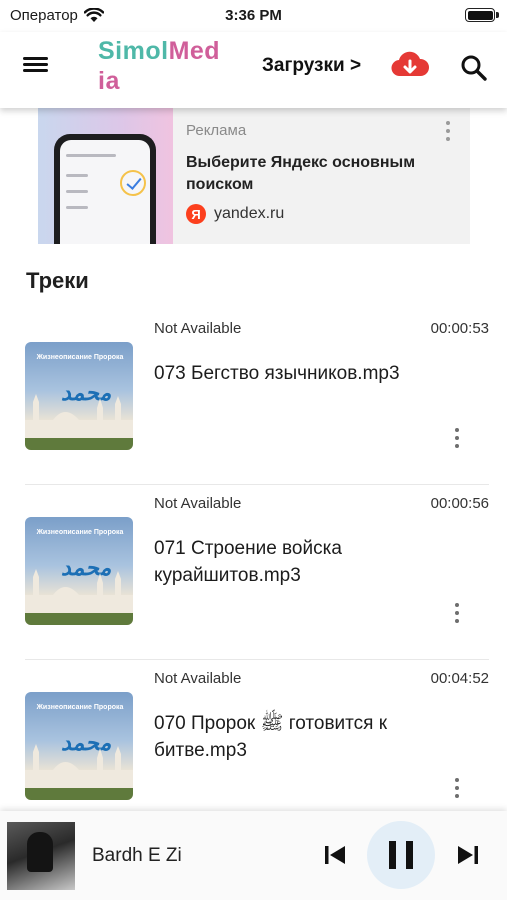  What do you see at coordinates (410, 65) in the screenshot?
I see `cloud-download-icon` at bounding box center [410, 65].